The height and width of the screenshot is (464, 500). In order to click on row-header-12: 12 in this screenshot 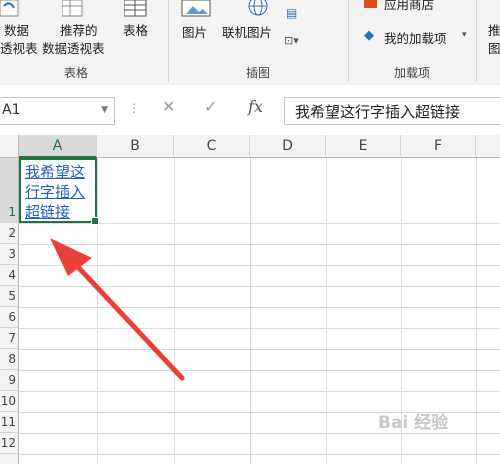, I will do `click(9, 443)`.